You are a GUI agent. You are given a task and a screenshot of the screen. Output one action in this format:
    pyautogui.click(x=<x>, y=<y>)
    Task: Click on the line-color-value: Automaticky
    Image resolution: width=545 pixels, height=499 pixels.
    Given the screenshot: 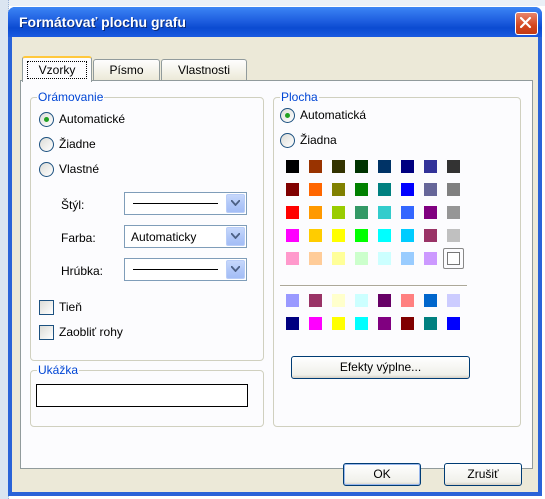 What is the action you would take?
    pyautogui.click(x=164, y=237)
    